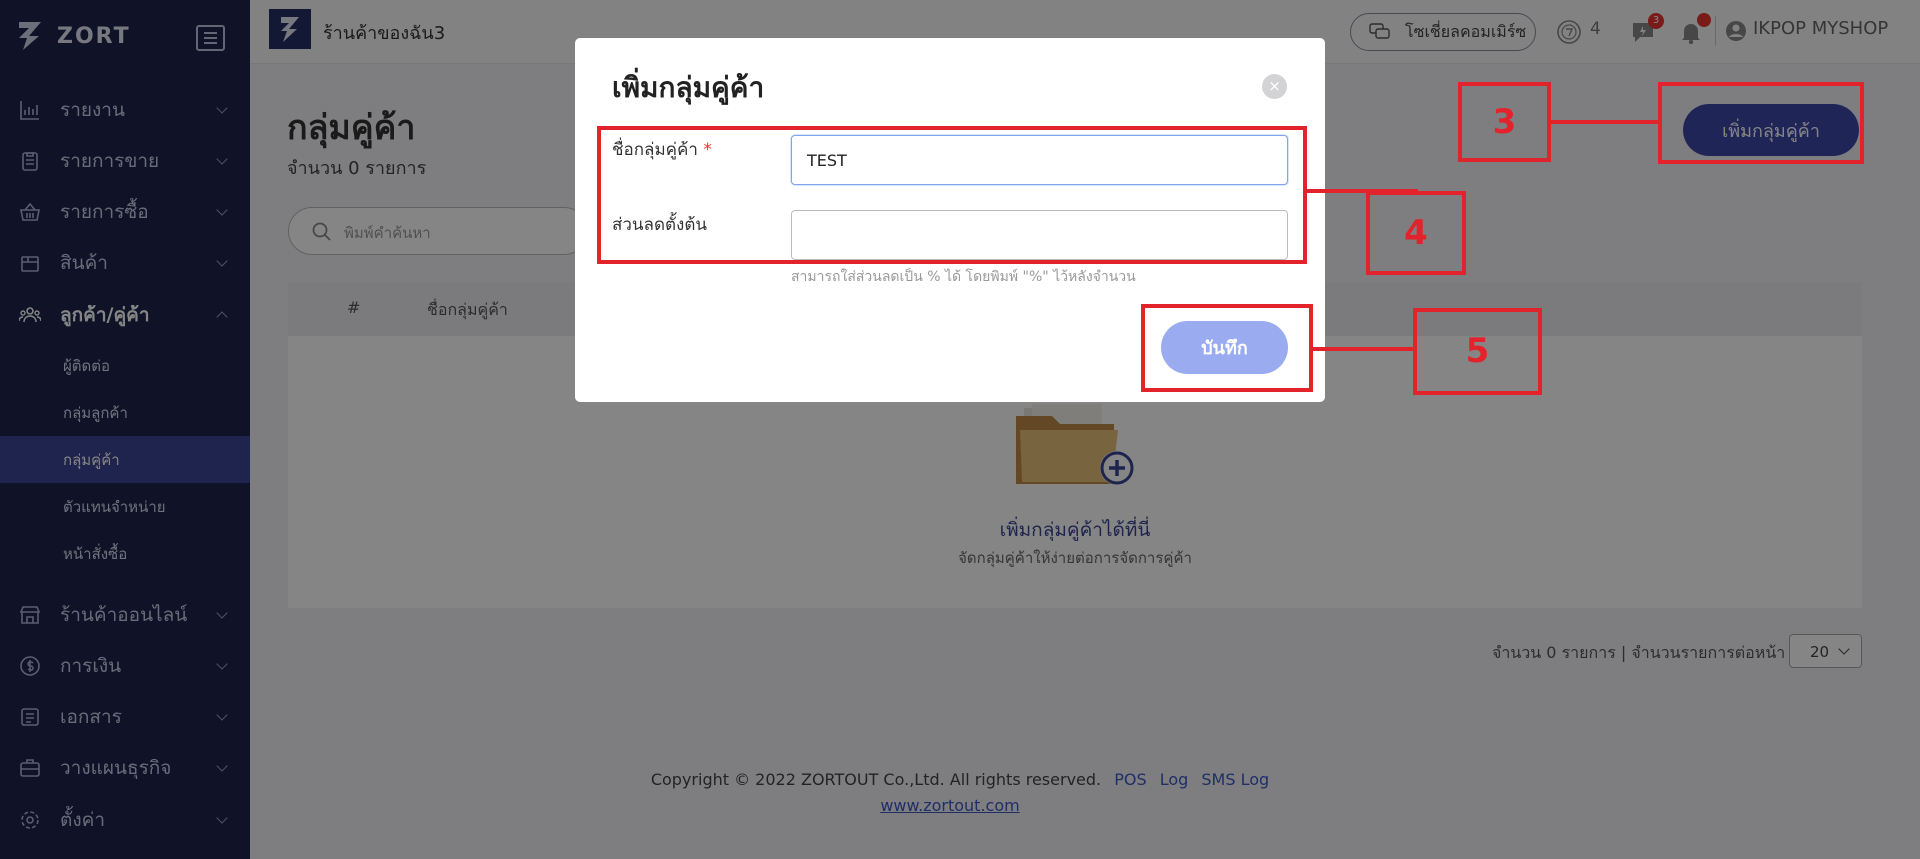 Image resolution: width=1920 pixels, height=859 pixels. I want to click on annotation-number-5: 5, so click(1477, 351).